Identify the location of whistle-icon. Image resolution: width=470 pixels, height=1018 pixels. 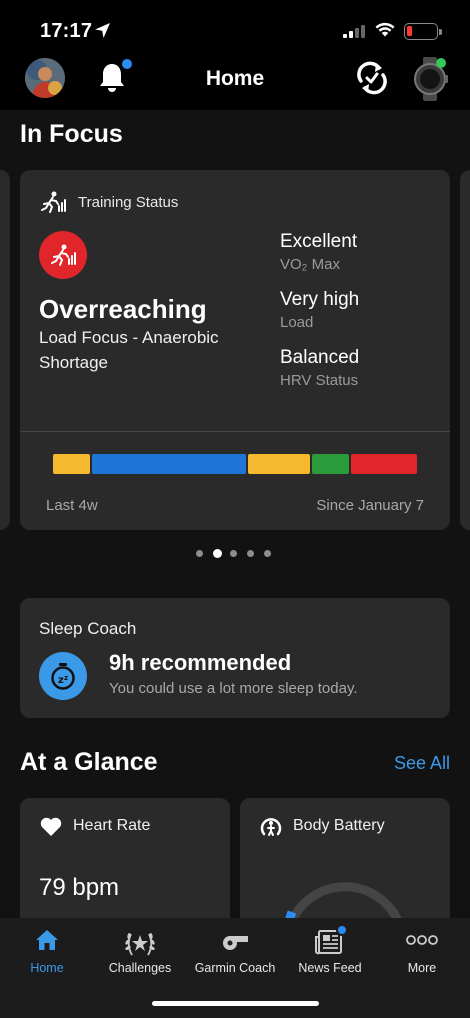
(235, 943).